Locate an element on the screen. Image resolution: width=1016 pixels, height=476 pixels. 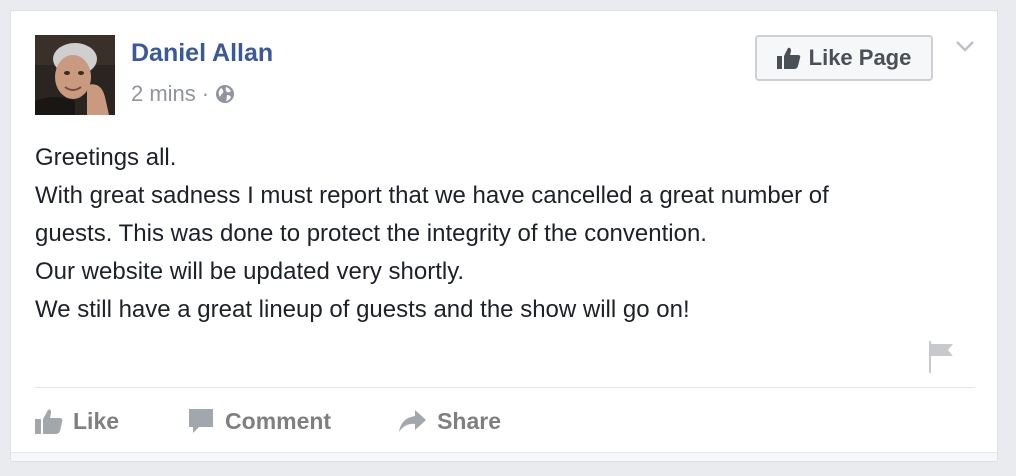
comment-button: Comment is located at coordinates (259, 421).